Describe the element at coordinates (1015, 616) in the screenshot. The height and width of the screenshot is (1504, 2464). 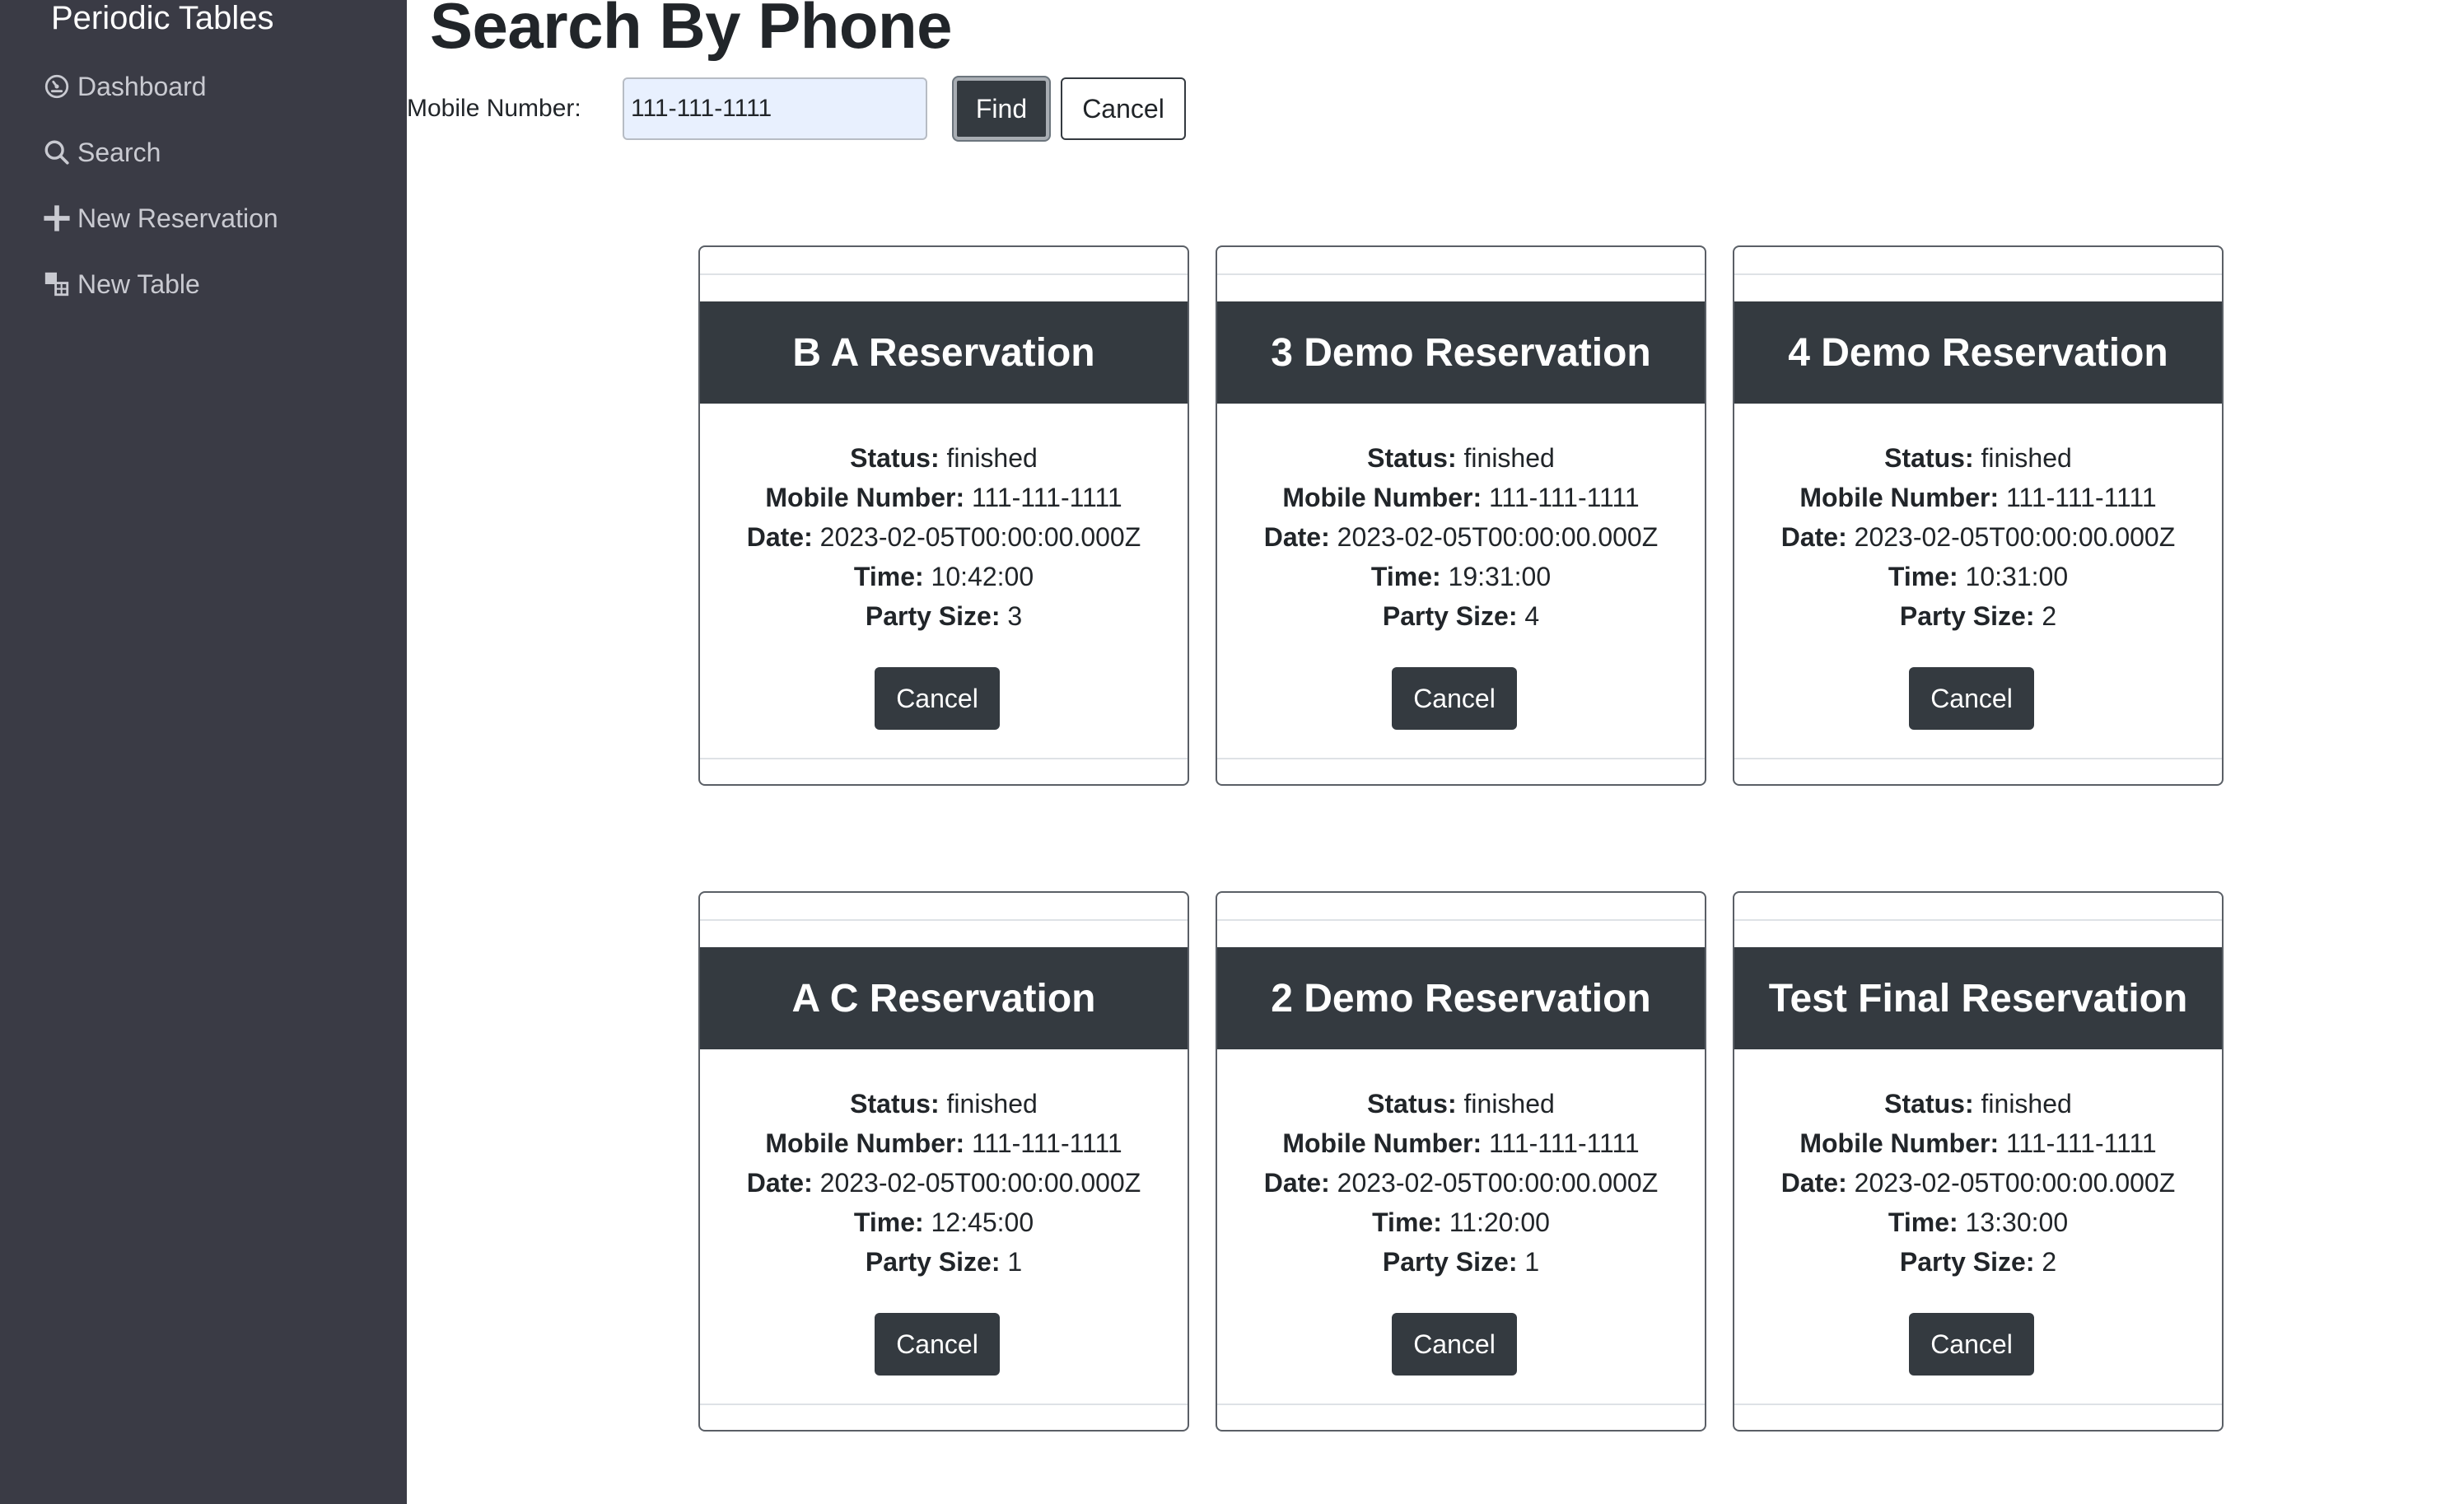
I see `party-size-value: 3` at that location.